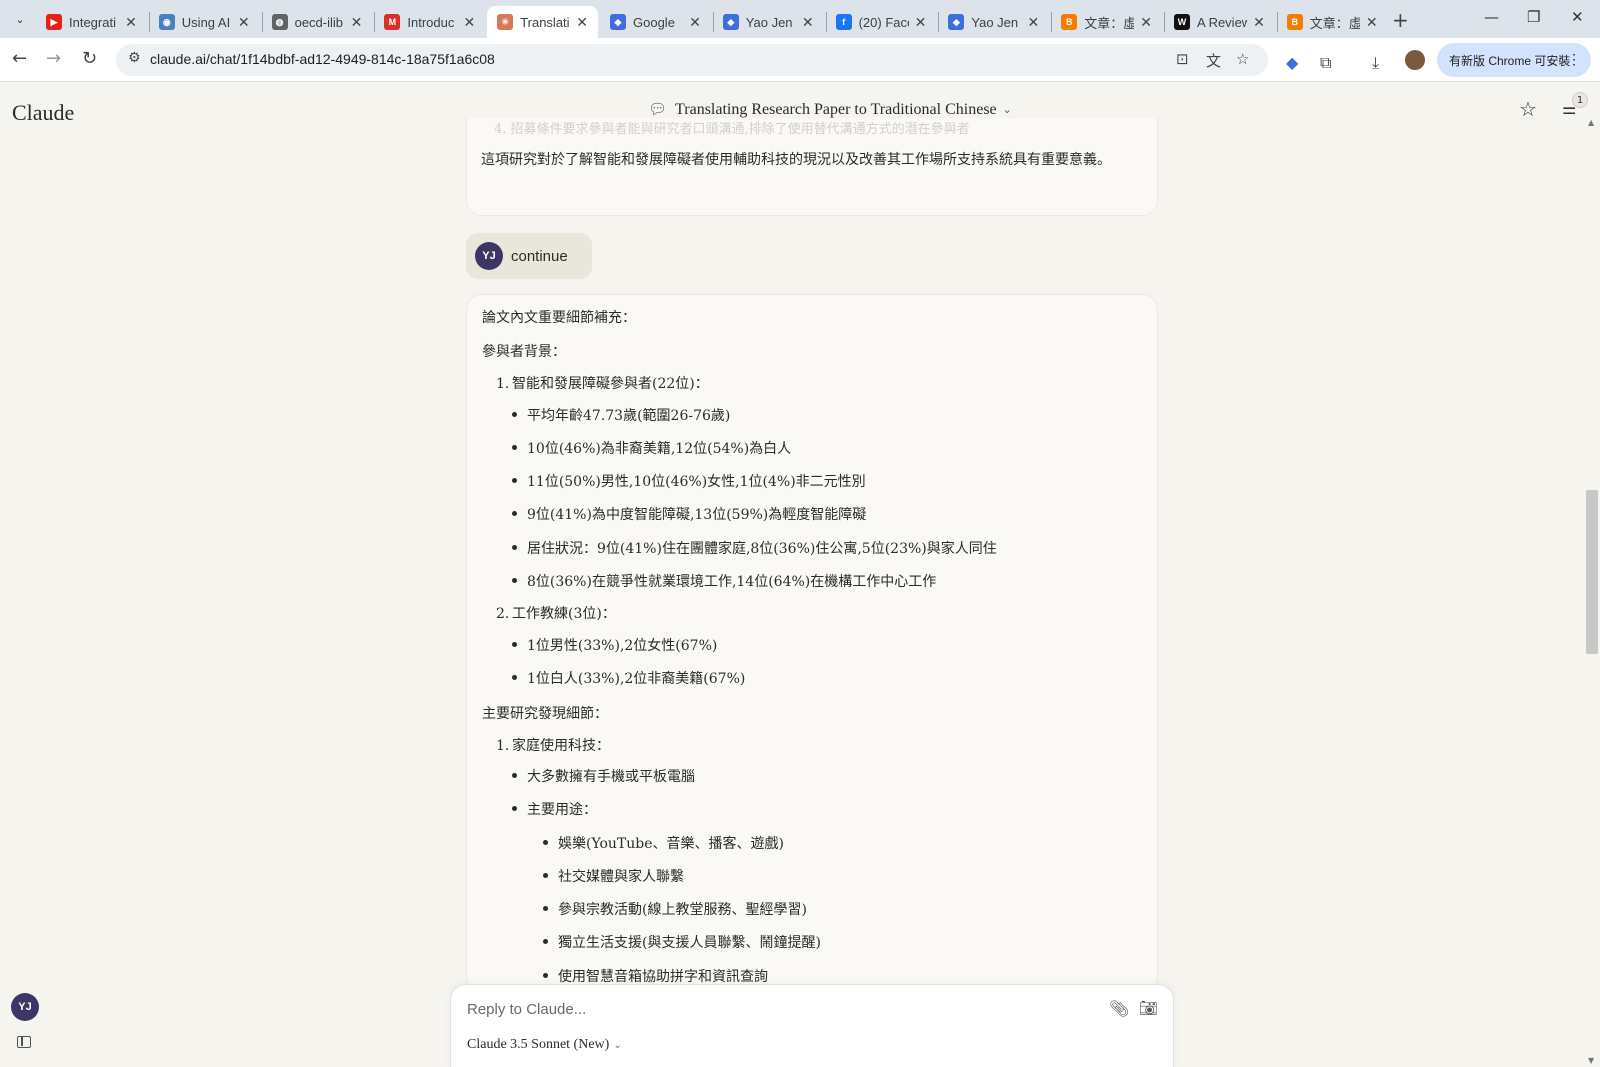 This screenshot has width=1600, height=1067. What do you see at coordinates (392, 22) in the screenshot?
I see `gmail-icon: M` at bounding box center [392, 22].